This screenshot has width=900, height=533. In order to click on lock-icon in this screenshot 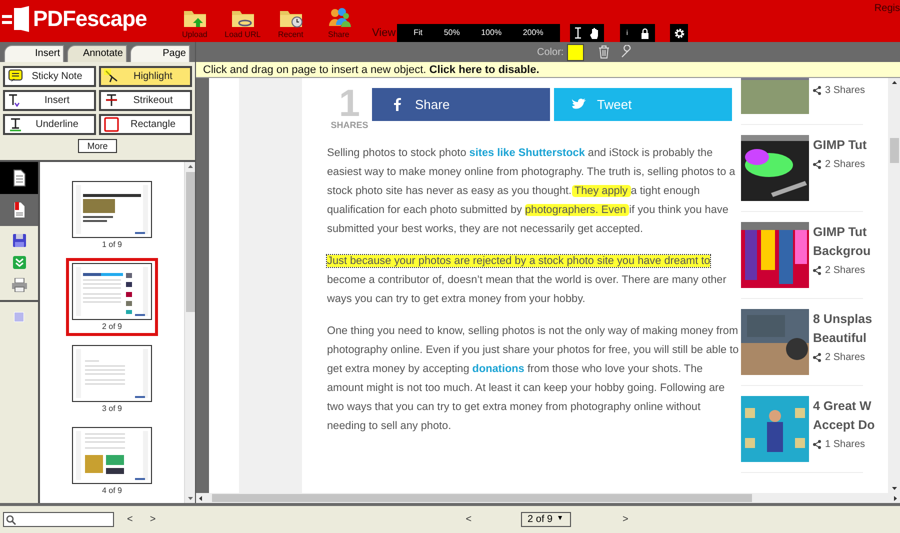, I will do `click(644, 33)`.